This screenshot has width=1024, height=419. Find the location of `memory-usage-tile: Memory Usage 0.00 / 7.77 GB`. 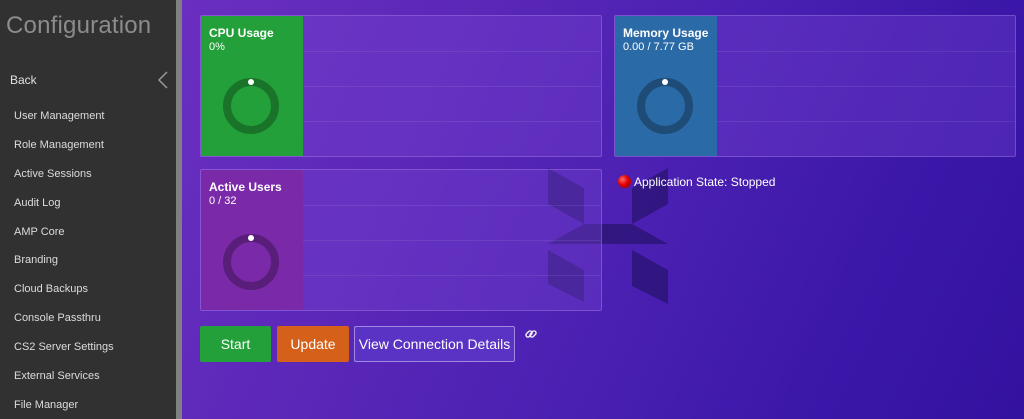

memory-usage-tile: Memory Usage 0.00 / 7.77 GB is located at coordinates (666, 86).